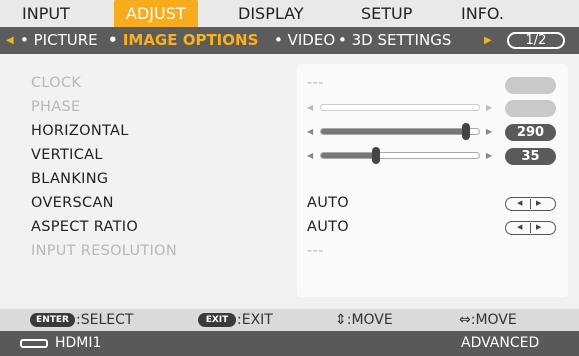 This screenshot has height=356, width=579. What do you see at coordinates (348, 155) in the screenshot?
I see `vertical-slider-fill` at bounding box center [348, 155].